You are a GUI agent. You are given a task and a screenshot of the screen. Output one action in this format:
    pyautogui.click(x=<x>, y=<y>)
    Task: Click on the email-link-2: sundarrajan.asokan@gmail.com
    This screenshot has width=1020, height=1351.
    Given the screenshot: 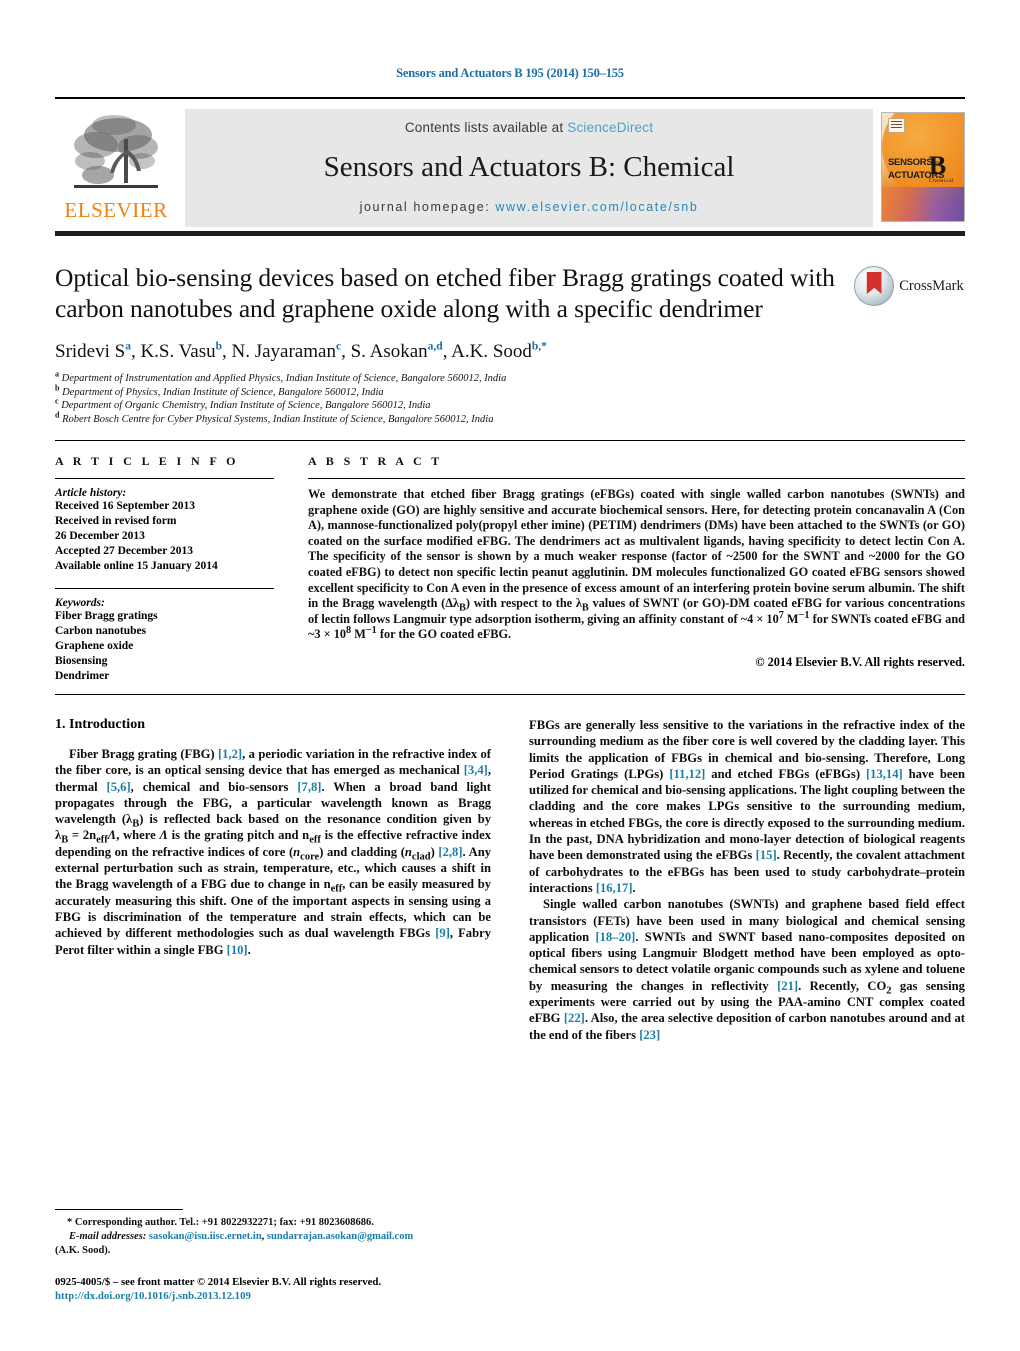 What is the action you would take?
    pyautogui.click(x=340, y=1236)
    